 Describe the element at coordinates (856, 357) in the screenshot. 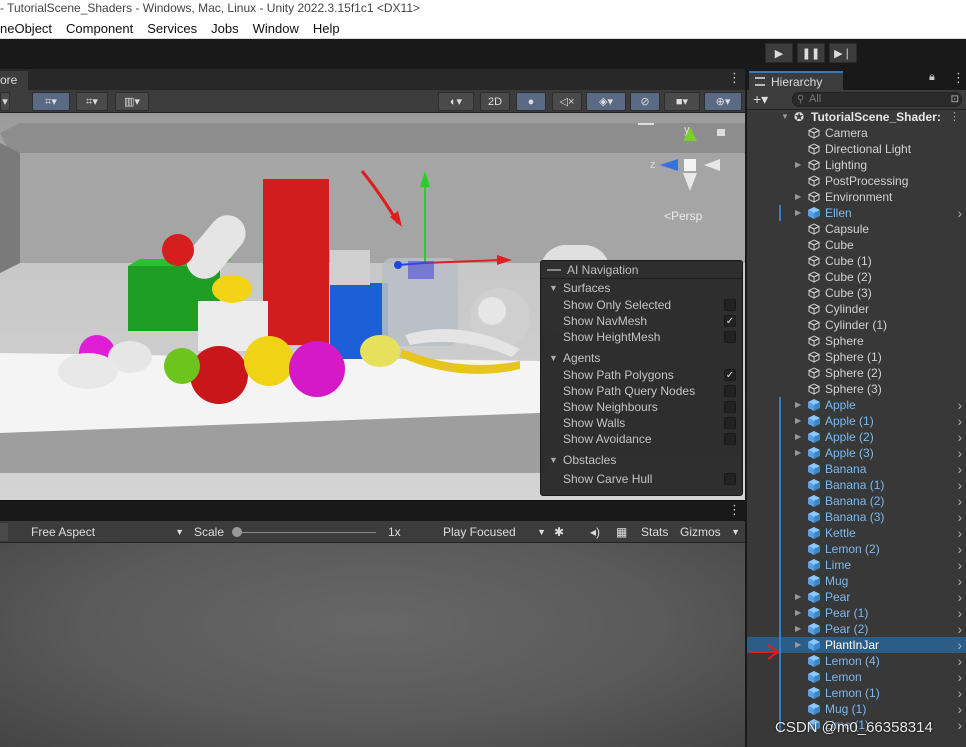

I see `hierarchy-item: Sphere (1)` at that location.